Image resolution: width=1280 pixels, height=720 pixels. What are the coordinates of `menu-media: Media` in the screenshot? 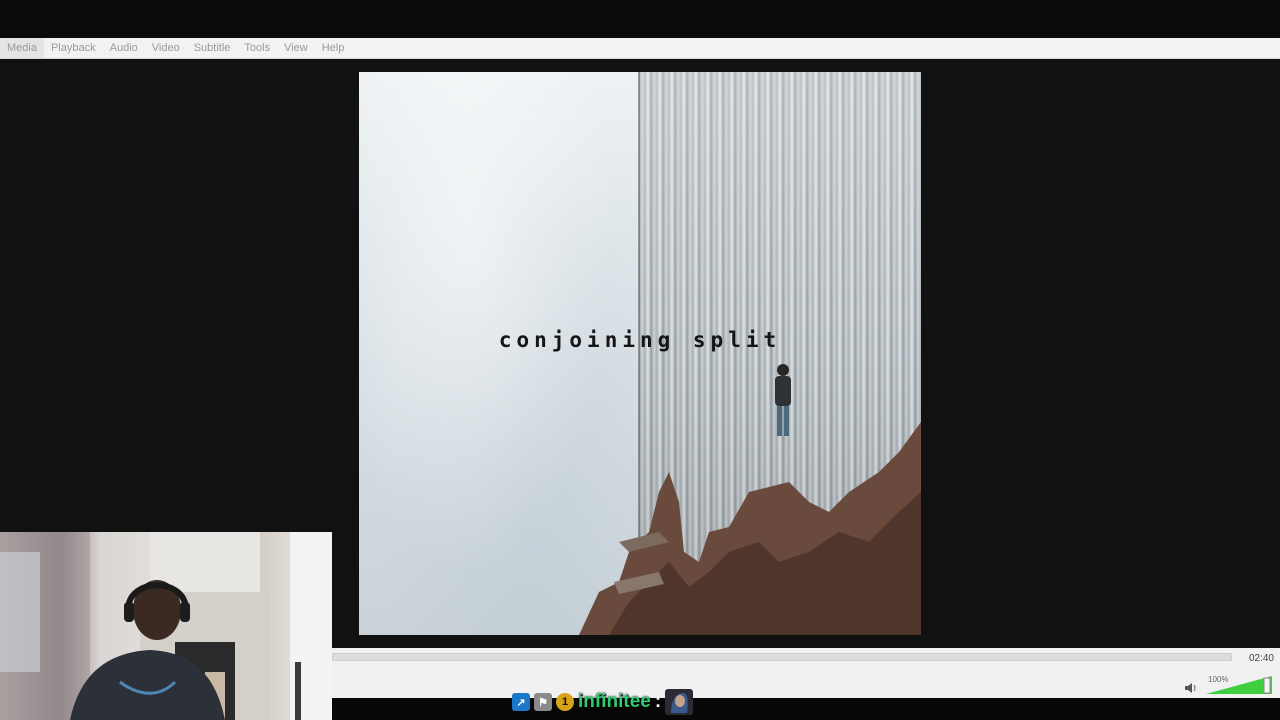 It's located at (22, 48).